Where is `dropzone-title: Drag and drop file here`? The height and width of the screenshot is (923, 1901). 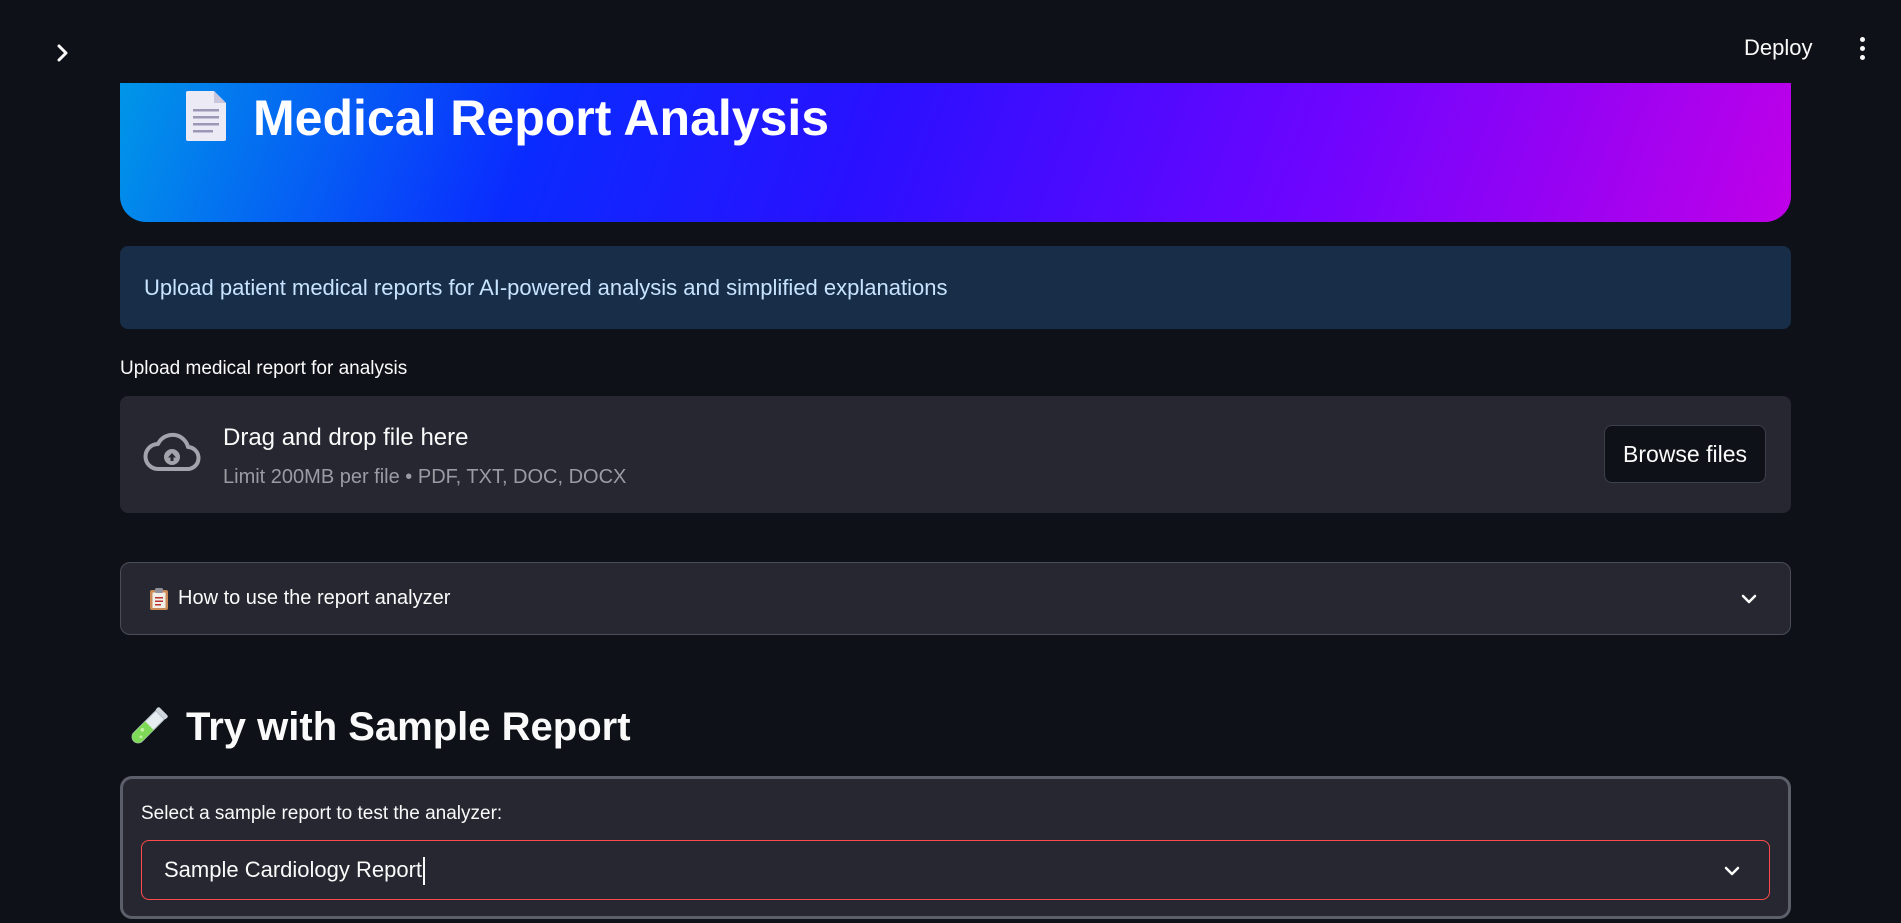 dropzone-title: Drag and drop file here is located at coordinates (346, 437).